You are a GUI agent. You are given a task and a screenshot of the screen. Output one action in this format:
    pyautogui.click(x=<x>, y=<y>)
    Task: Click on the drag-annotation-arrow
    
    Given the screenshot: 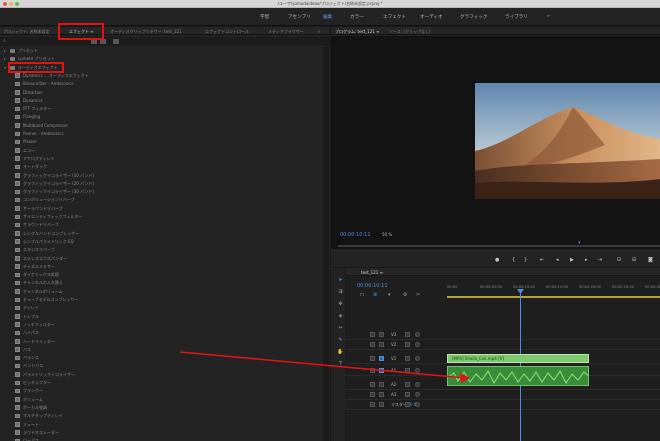 What is the action you would take?
    pyautogui.click(x=324, y=367)
    